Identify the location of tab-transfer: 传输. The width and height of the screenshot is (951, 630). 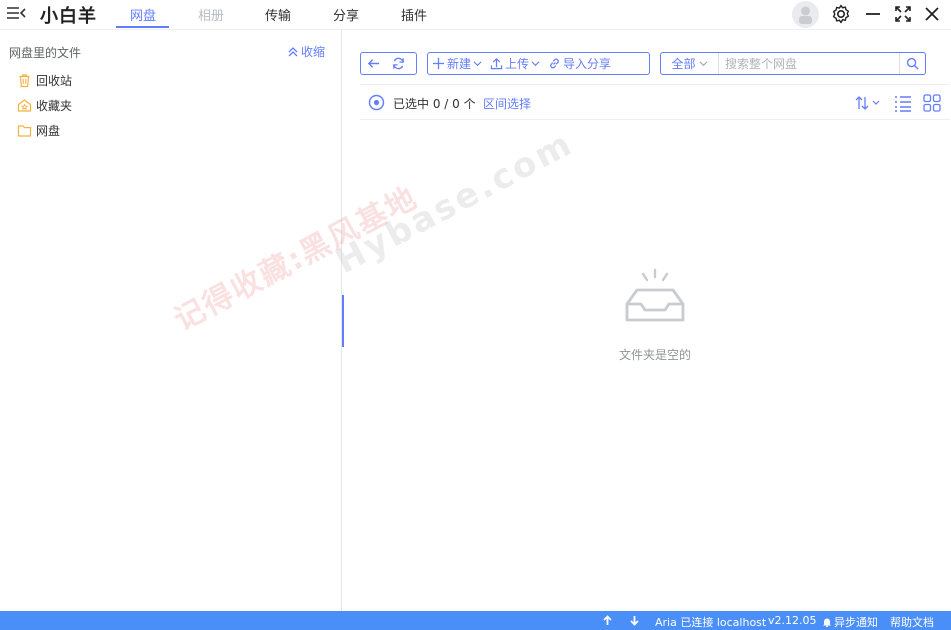
(278, 14).